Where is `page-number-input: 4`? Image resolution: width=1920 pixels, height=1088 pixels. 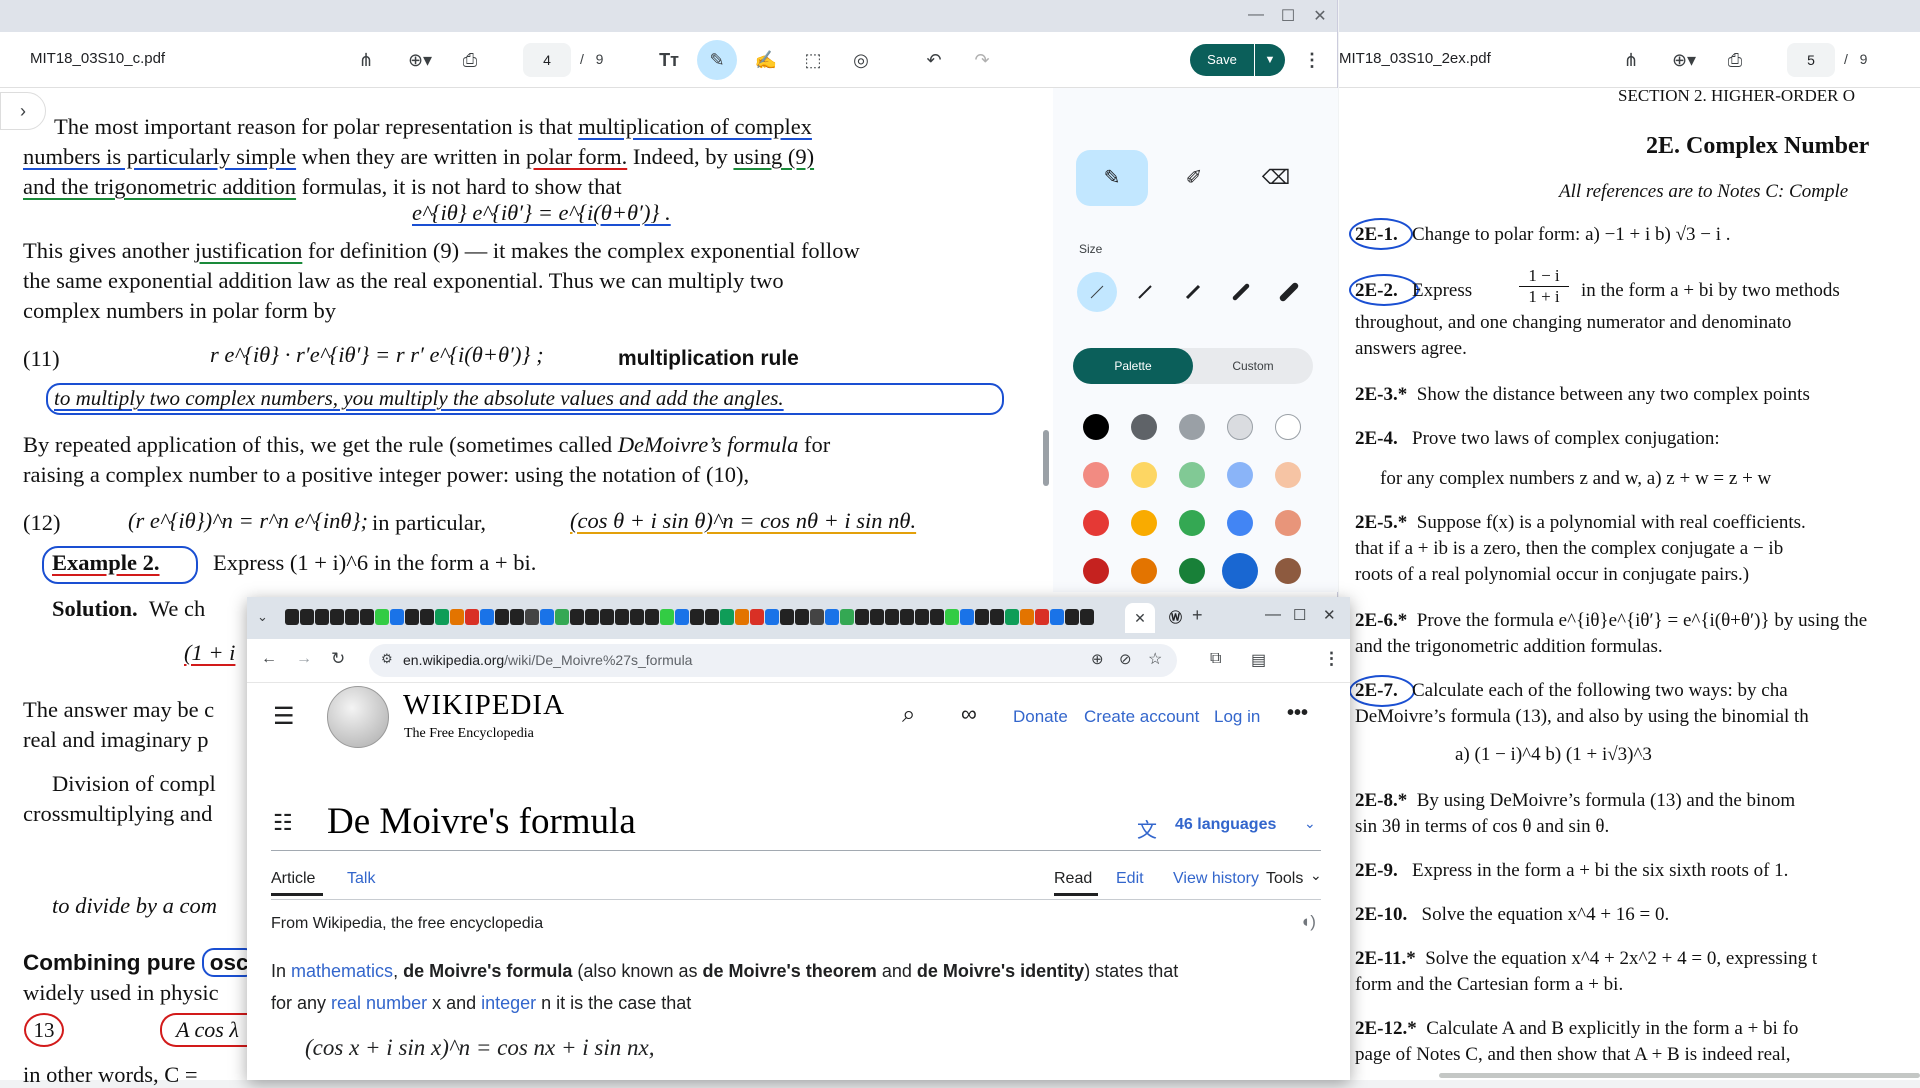 page-number-input: 4 is located at coordinates (547, 60).